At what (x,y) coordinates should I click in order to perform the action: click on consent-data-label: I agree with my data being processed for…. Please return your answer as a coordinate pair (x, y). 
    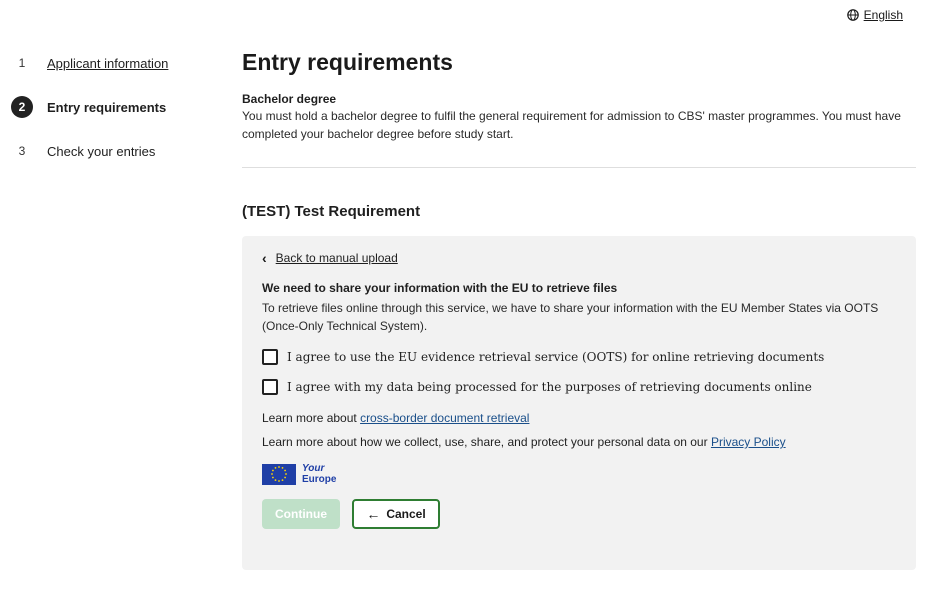
    Looking at the image, I should click on (549, 387).